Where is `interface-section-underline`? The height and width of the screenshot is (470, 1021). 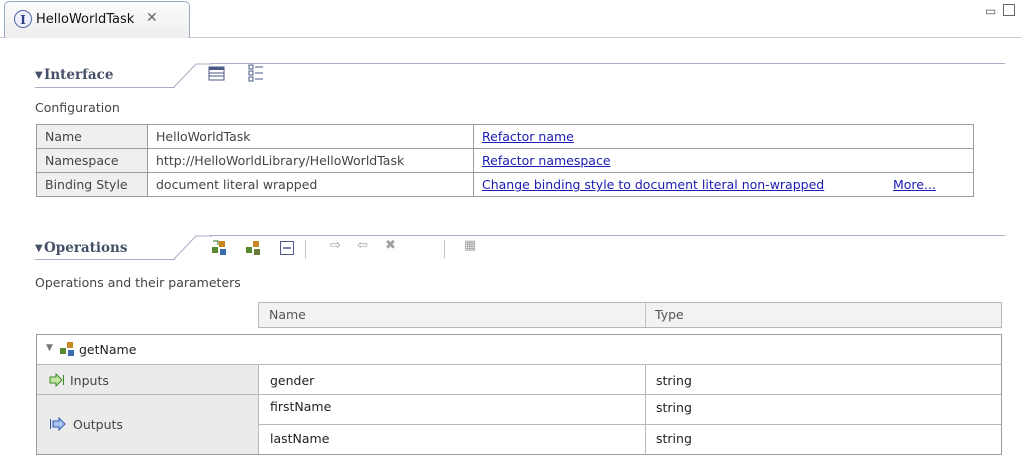
interface-section-underline is located at coordinates (105, 87).